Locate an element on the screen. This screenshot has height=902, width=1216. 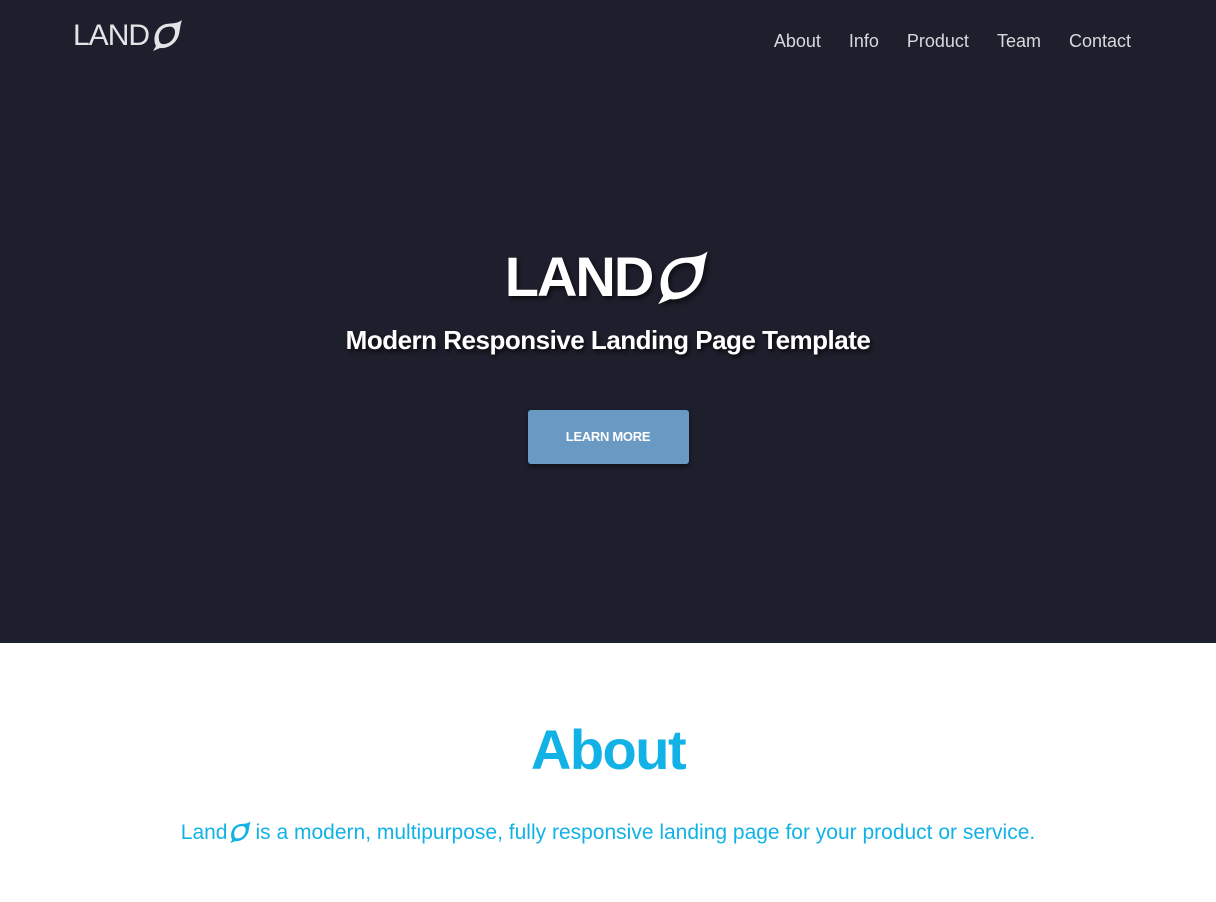
hero-subtitle: Modern Responsive Landing Page Template is located at coordinates (608, 340).